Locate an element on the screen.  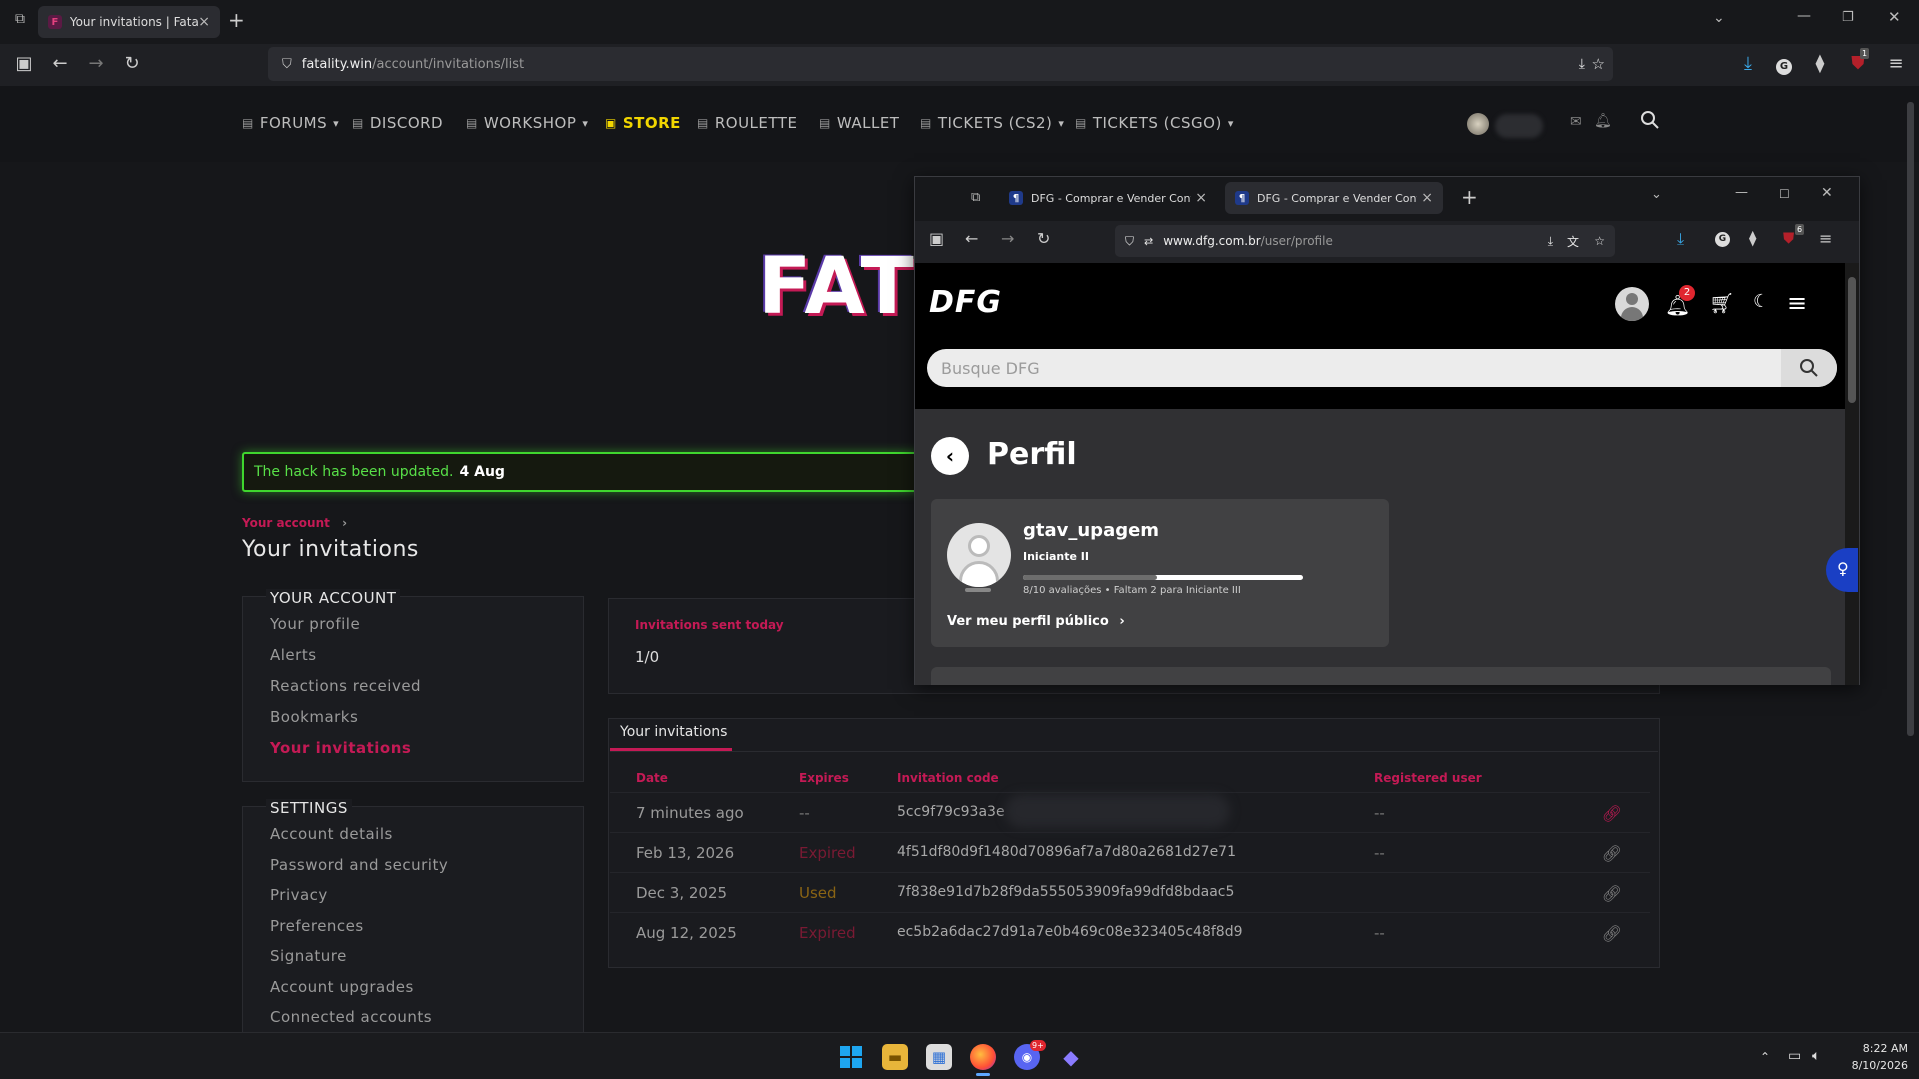
sidebar-item-connected-accounts: Connected accounts is located at coordinates (351, 1017).